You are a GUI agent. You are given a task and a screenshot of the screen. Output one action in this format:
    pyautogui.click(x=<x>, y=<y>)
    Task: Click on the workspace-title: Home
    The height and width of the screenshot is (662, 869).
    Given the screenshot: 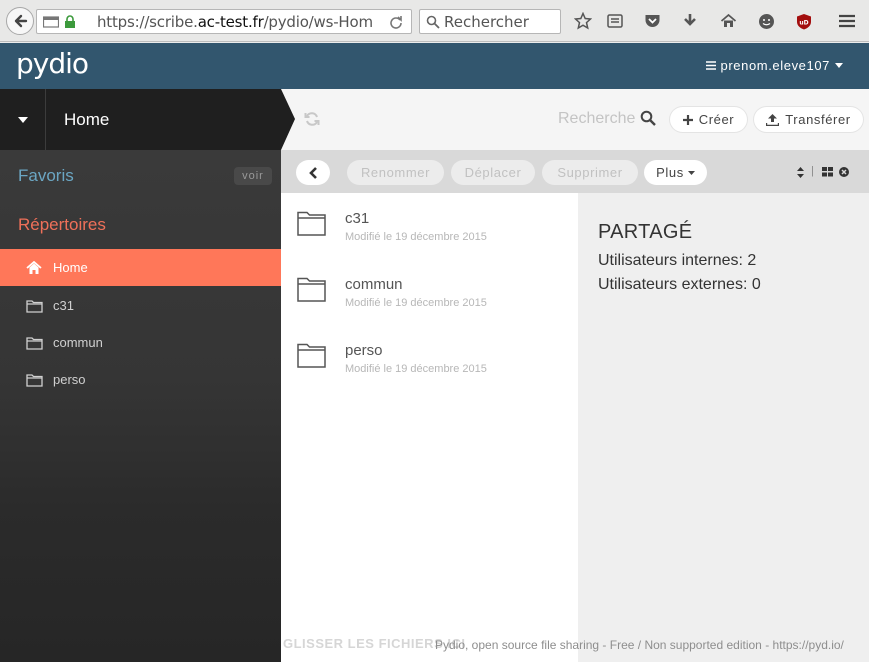 What is the action you would take?
    pyautogui.click(x=87, y=119)
    